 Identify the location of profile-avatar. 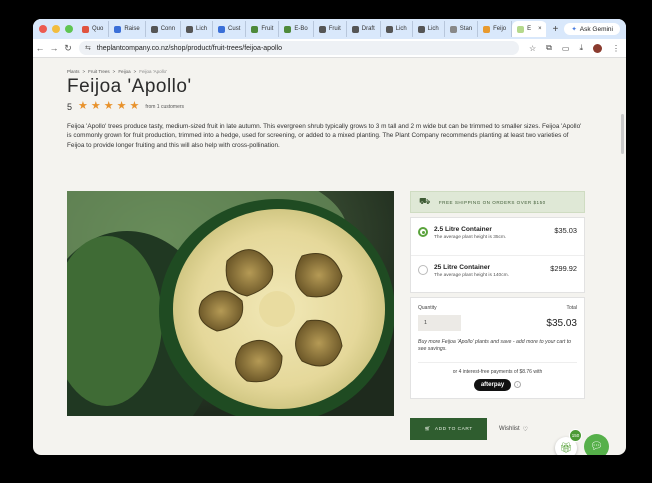
(597, 48).